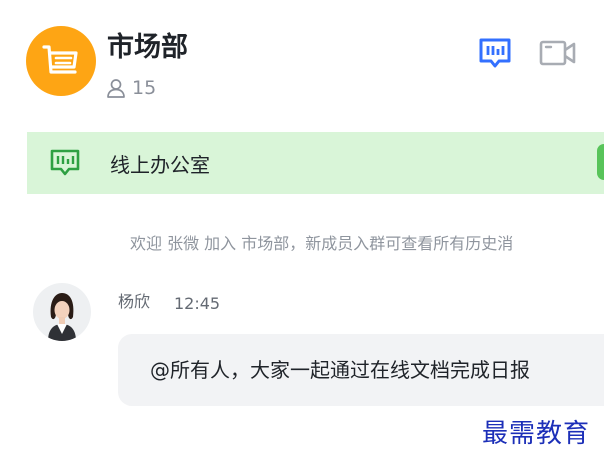 This screenshot has height=465, width=604. I want to click on message-text: @所有人，大家一起通过在线文档完成日报, so click(340, 370).